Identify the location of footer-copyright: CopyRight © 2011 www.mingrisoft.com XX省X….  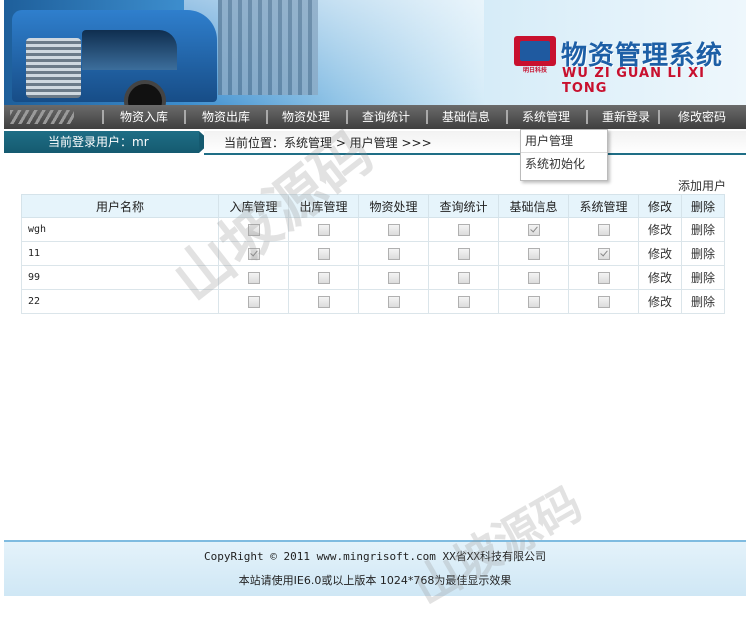
(375, 556).